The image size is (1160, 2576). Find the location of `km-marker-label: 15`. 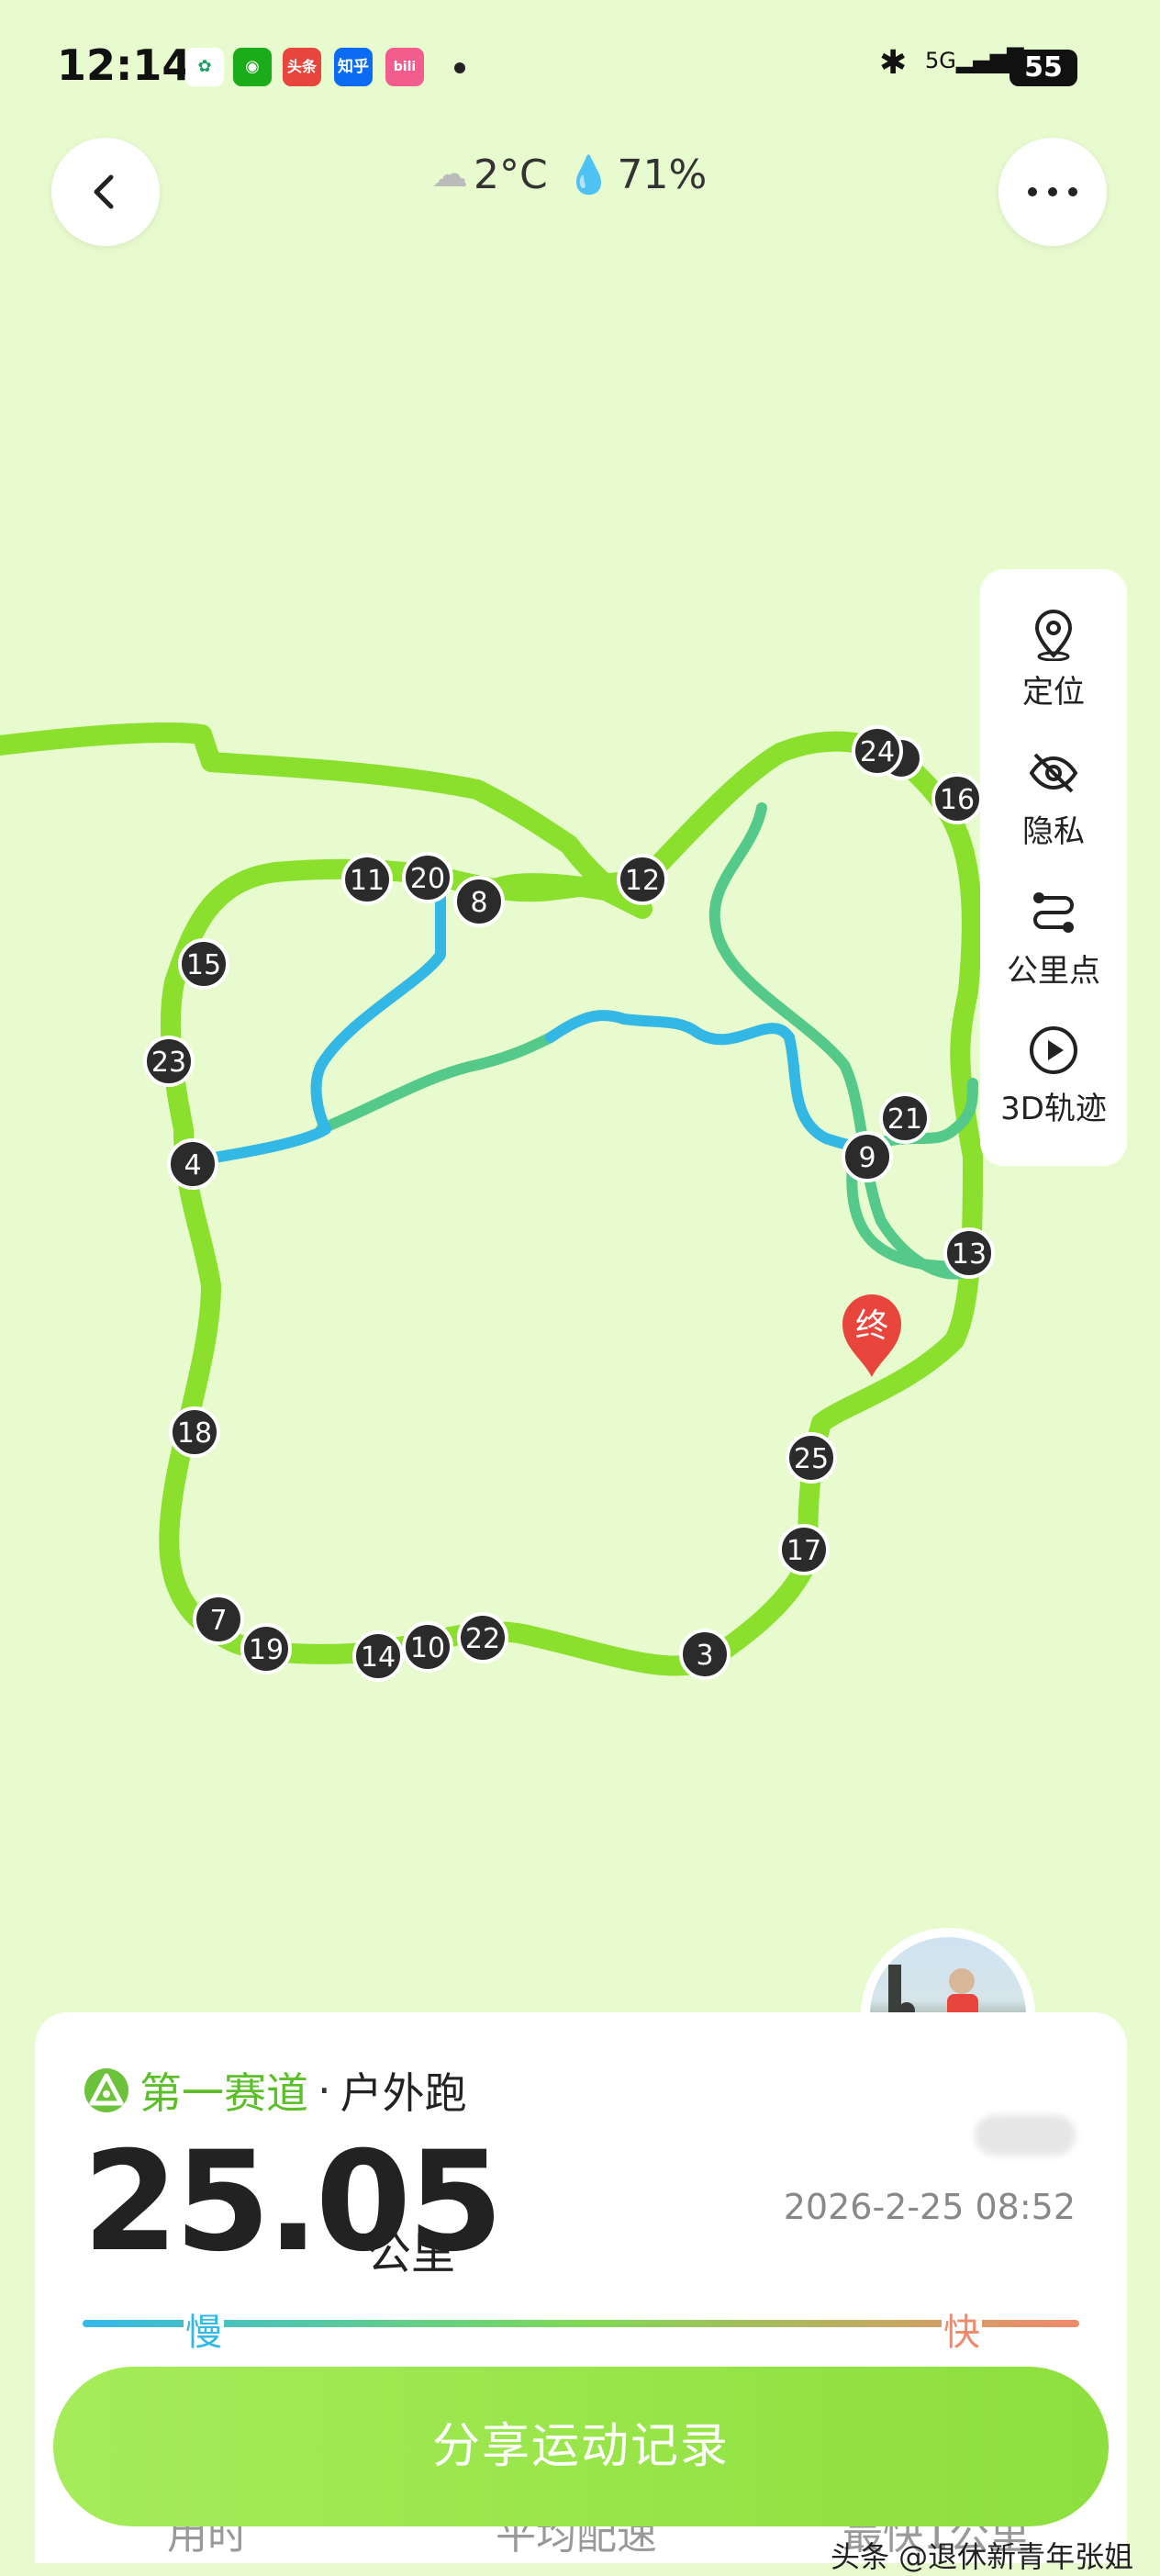

km-marker-label: 15 is located at coordinates (203, 965).